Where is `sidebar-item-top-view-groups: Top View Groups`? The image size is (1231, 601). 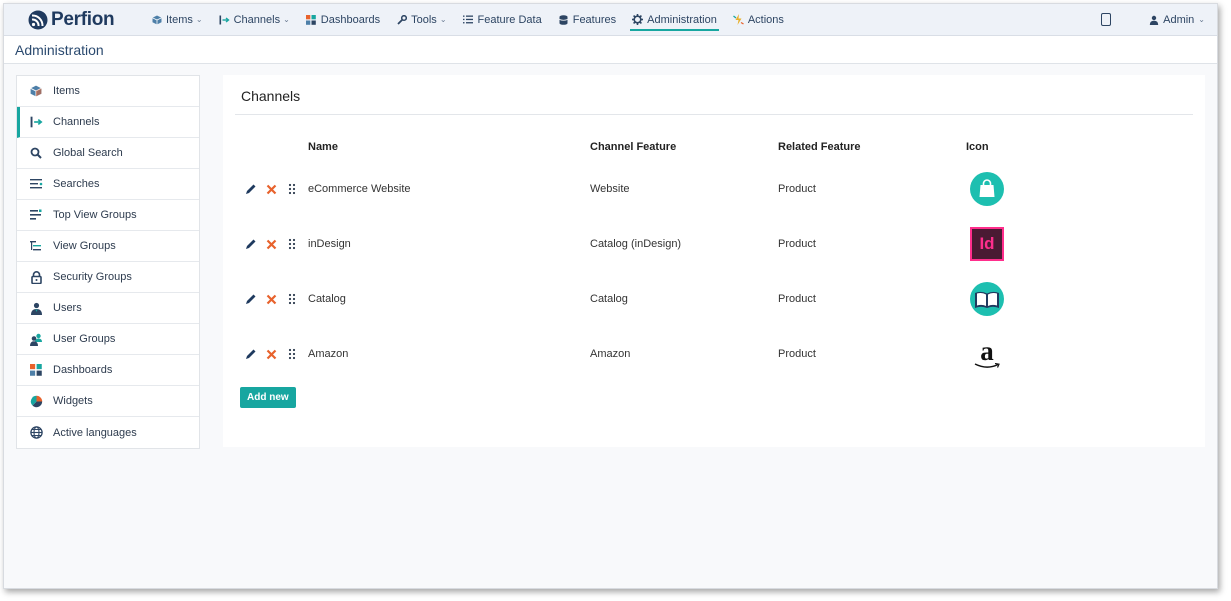 sidebar-item-top-view-groups: Top View Groups is located at coordinates (108, 215).